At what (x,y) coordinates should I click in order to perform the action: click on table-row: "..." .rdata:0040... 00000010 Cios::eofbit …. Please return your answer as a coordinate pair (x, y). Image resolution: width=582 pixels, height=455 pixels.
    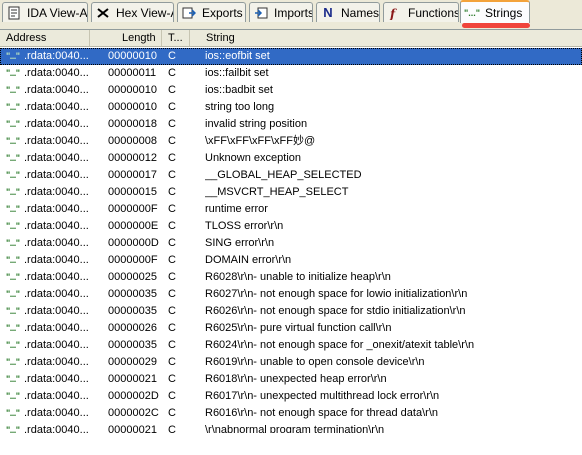
    Looking at the image, I should click on (291, 56).